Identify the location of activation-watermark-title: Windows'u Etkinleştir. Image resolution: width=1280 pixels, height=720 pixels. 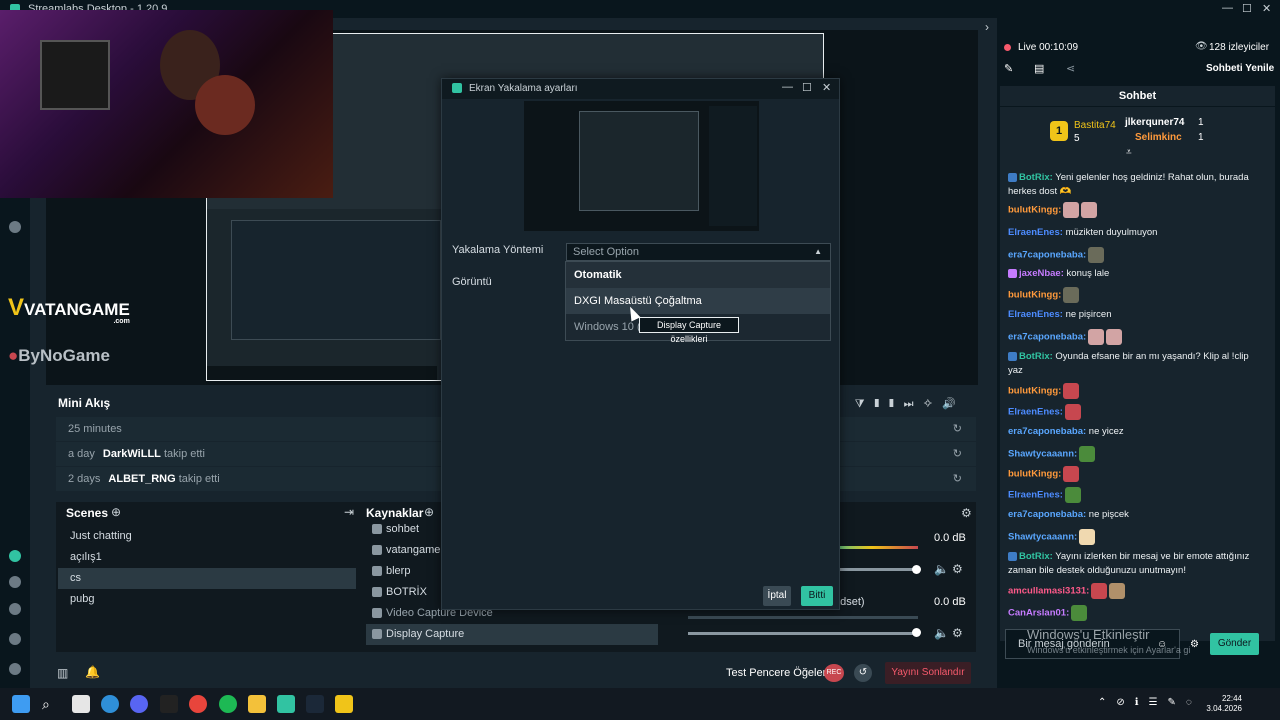
(1088, 634).